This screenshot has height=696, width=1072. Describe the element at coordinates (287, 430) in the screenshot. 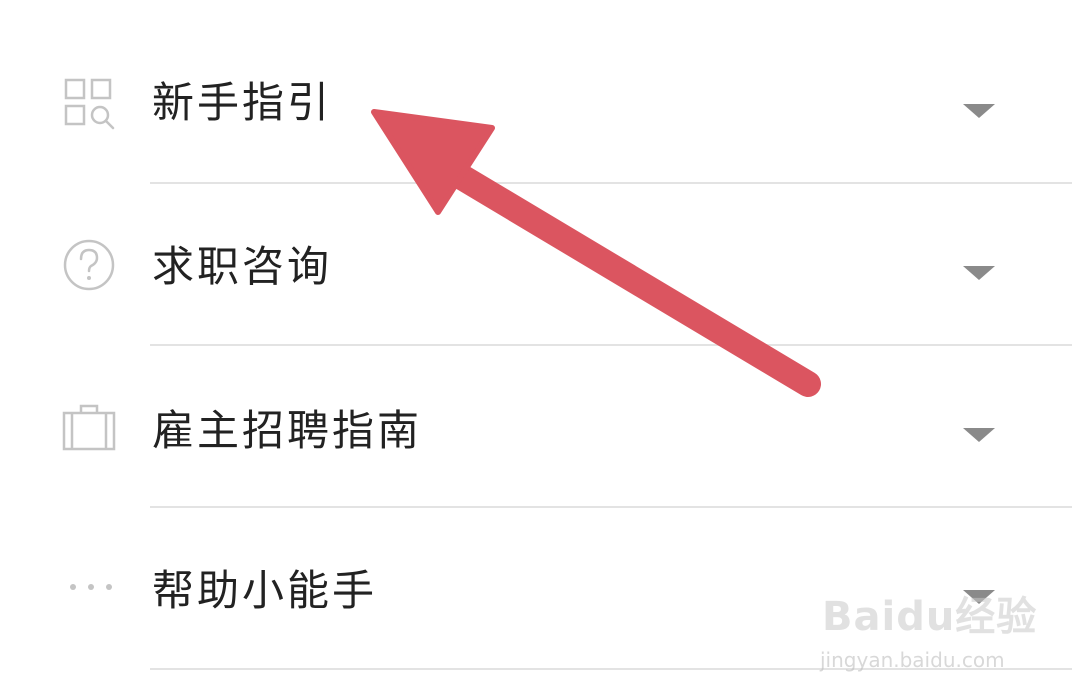

I see `menu-item-label: 雇主招聘指南` at that location.